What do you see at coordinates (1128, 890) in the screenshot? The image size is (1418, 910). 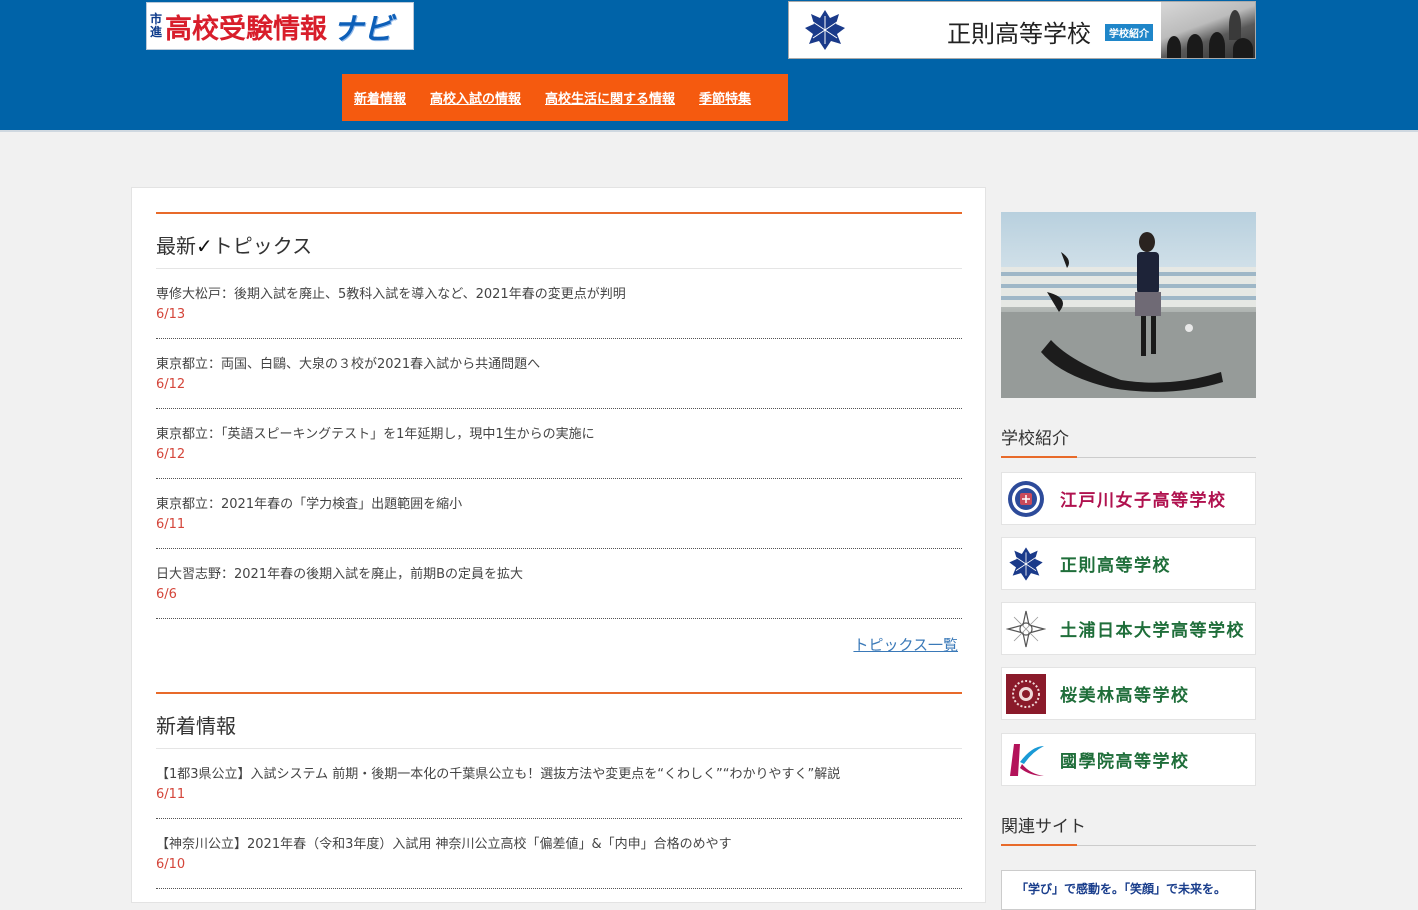 I see `related-site-banner: 「学び」で感動を。「笑顔」で未来を。` at bounding box center [1128, 890].